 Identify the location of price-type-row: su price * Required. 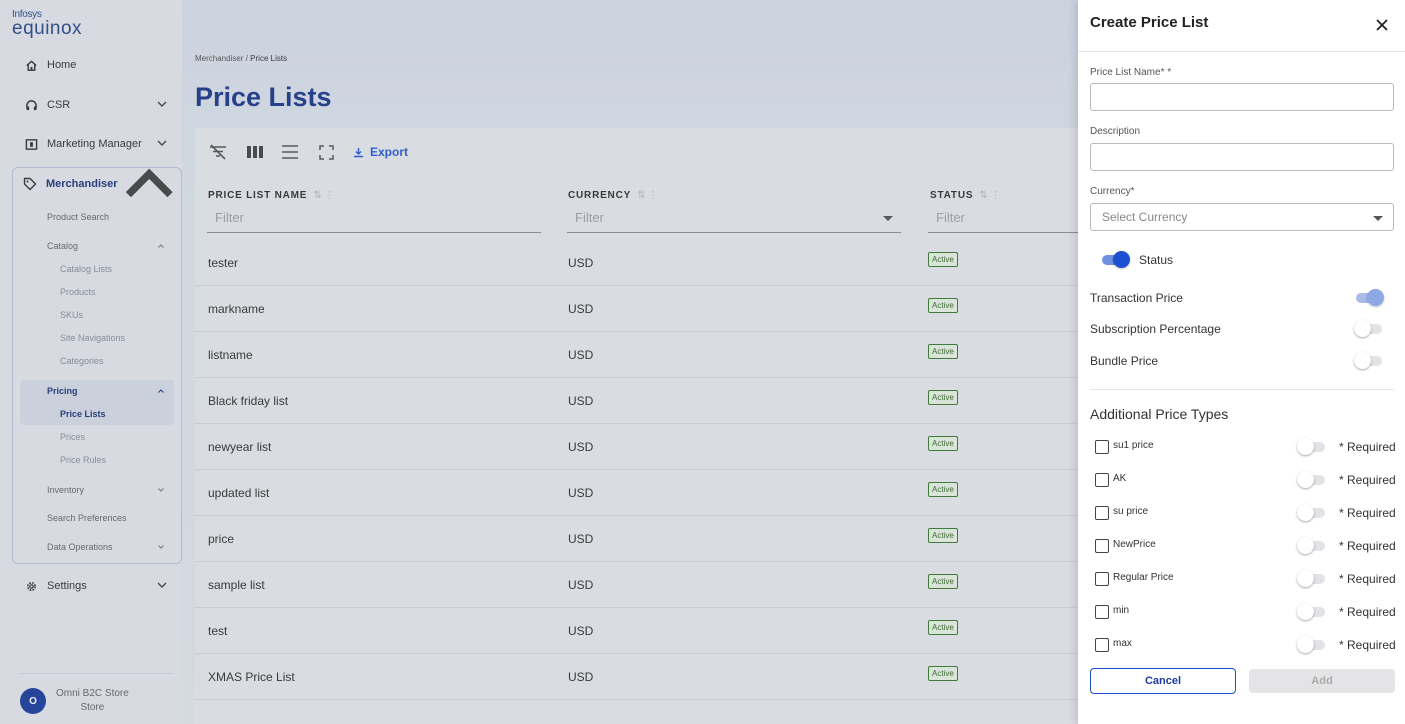
(1243, 513).